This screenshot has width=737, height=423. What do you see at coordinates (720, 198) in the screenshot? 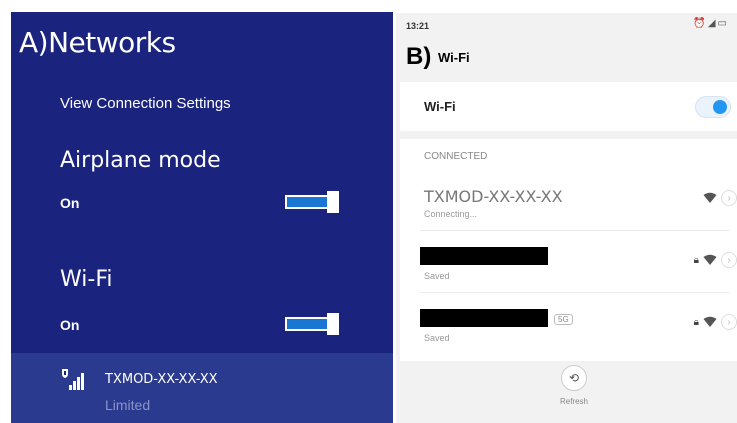
I see `row-icons: ›` at bounding box center [720, 198].